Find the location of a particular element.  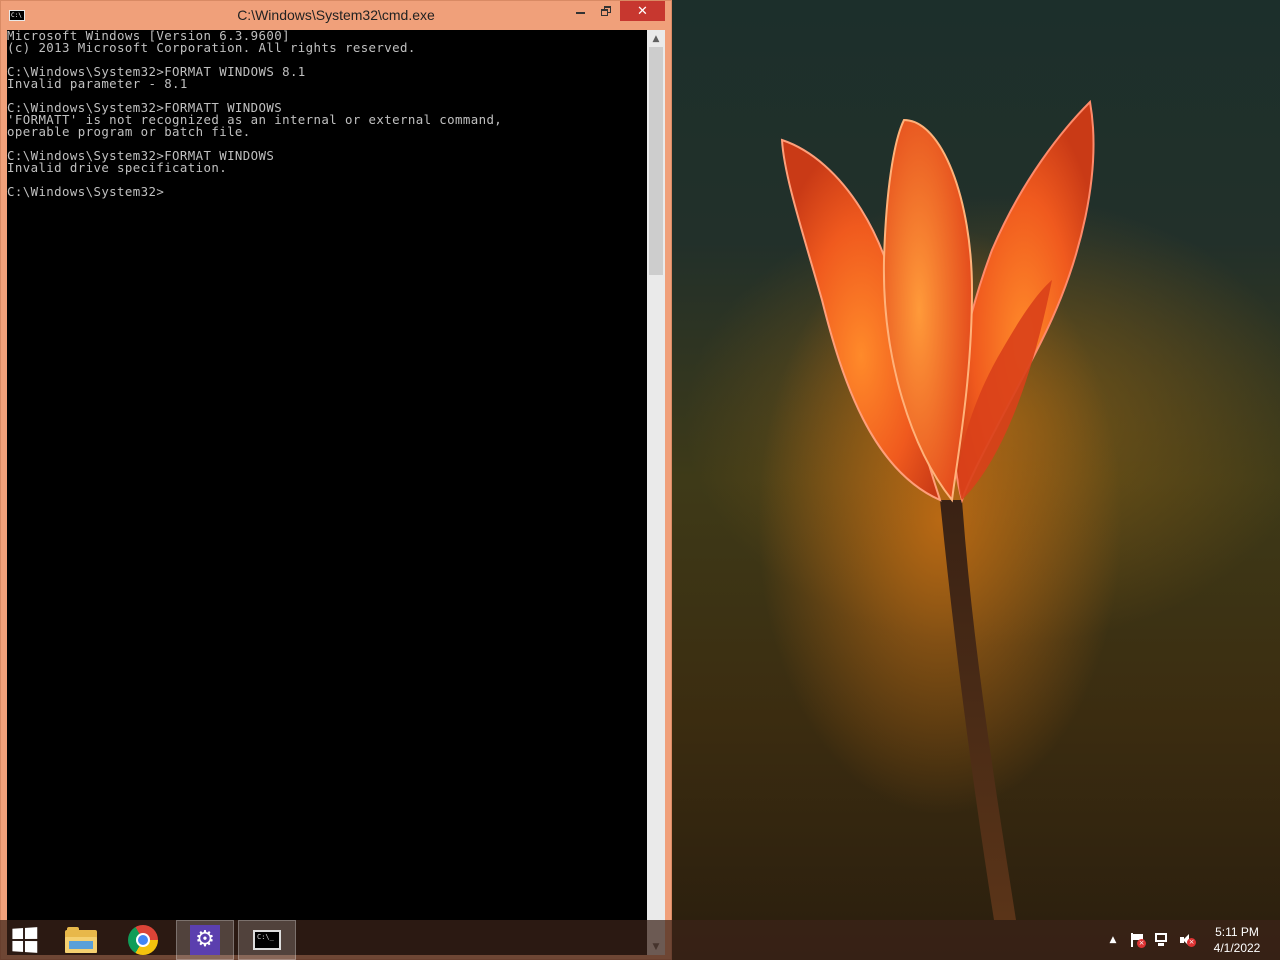

console-line: Invalid parameter - 8.1 is located at coordinates (97, 83).